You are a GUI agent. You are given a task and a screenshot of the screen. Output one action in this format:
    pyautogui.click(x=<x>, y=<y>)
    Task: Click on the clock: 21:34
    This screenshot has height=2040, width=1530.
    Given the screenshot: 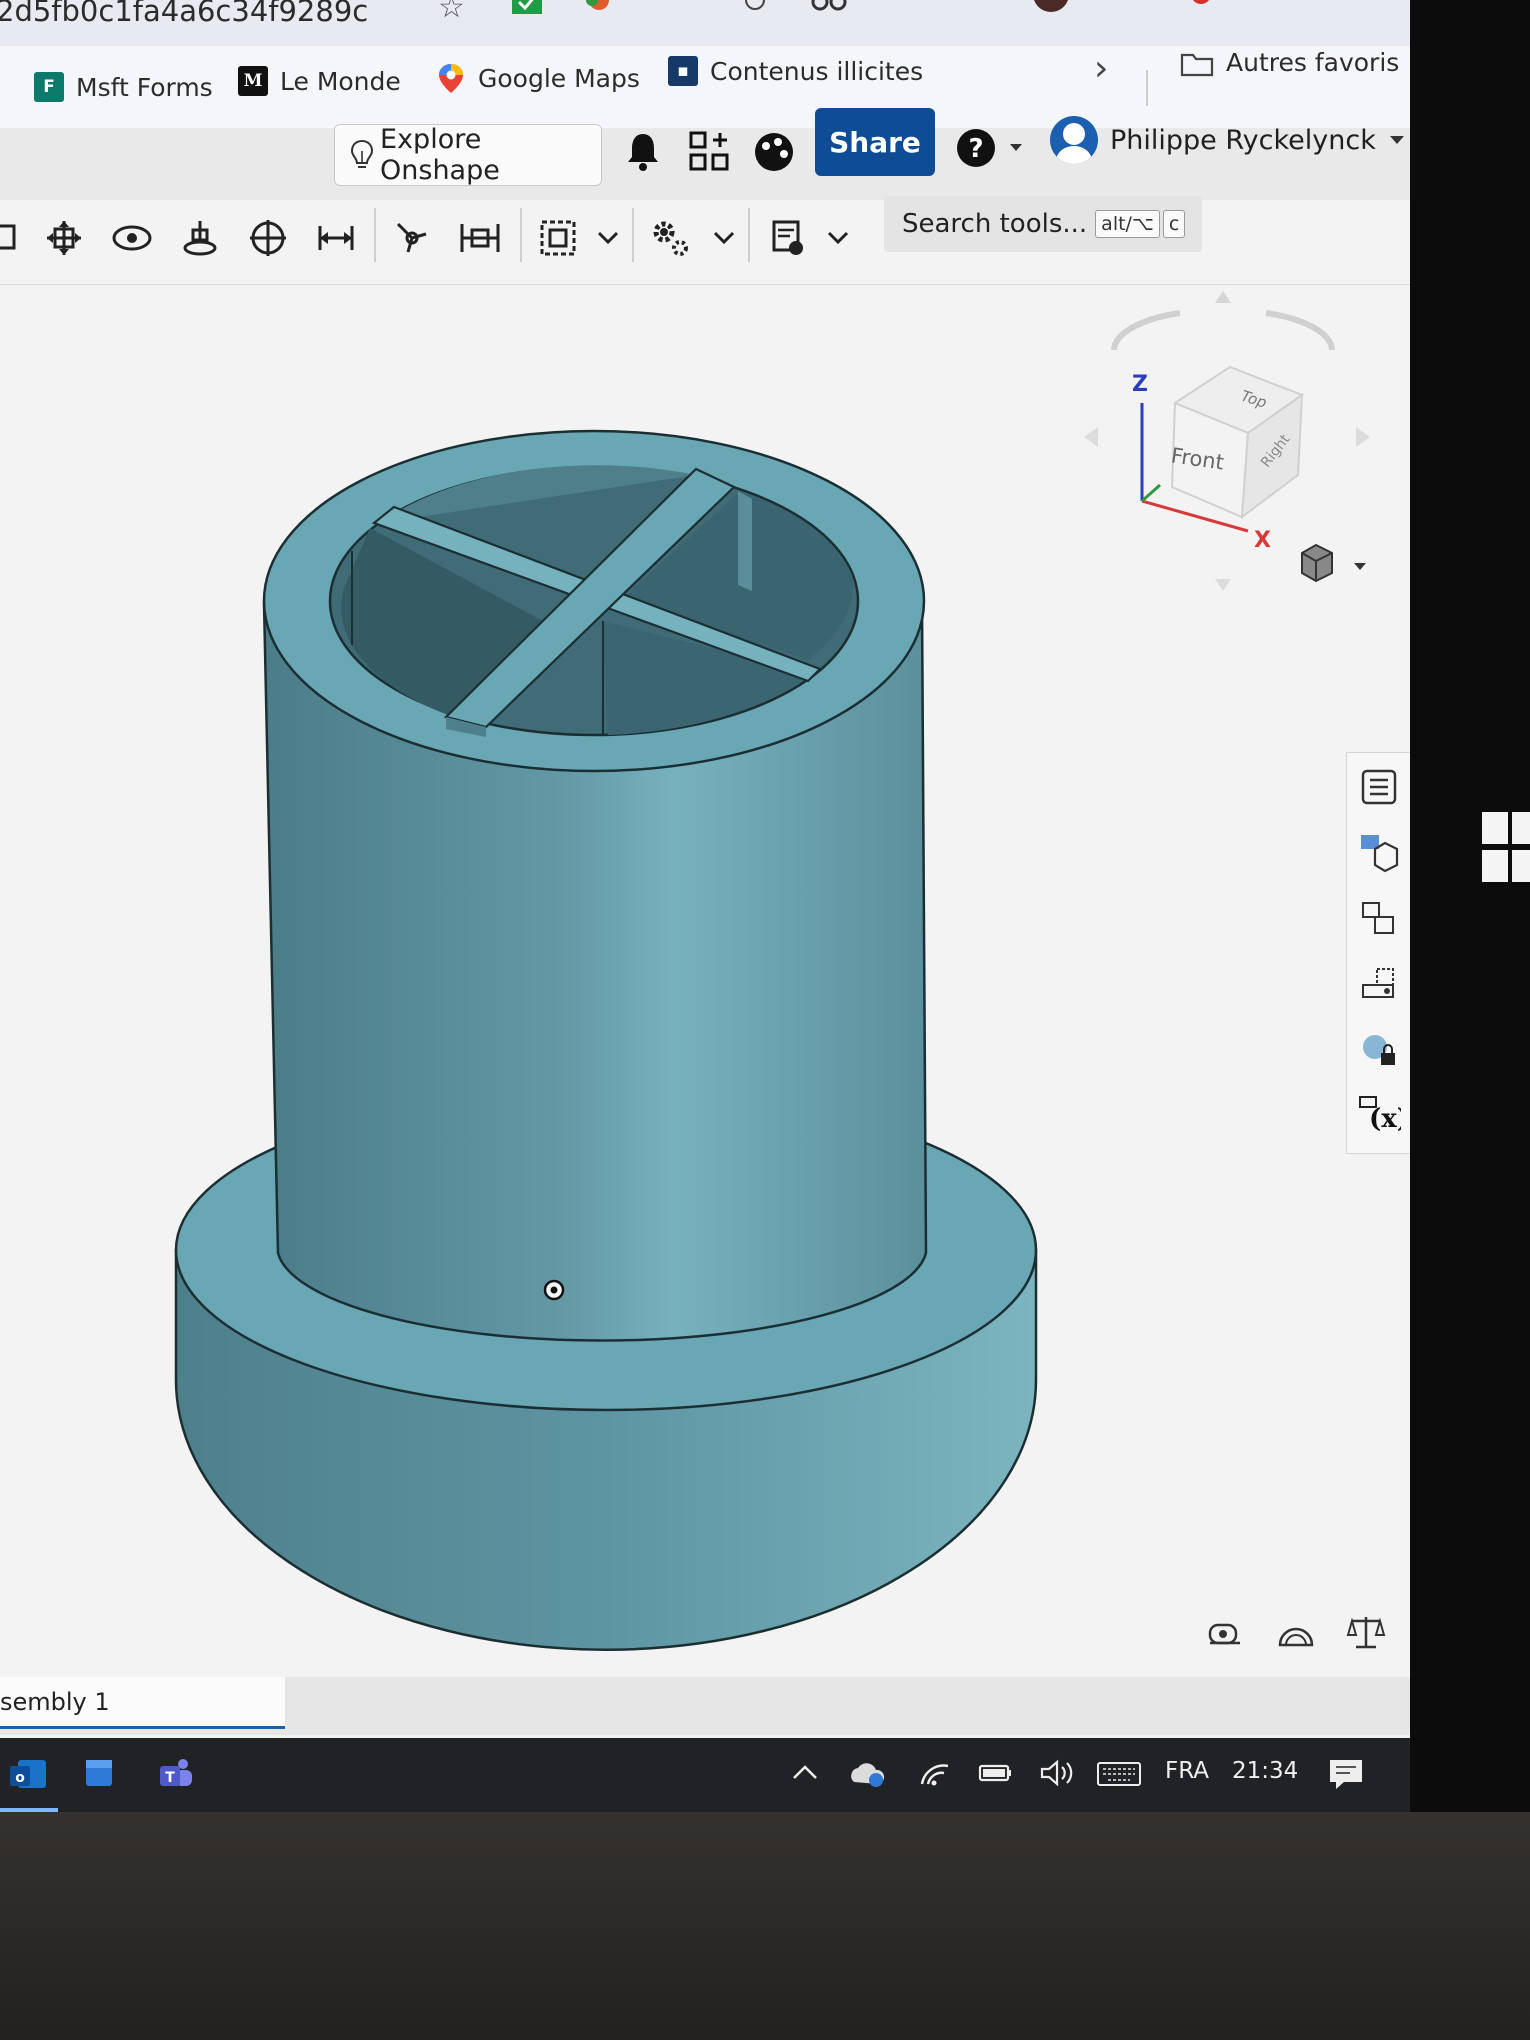 What is the action you would take?
    pyautogui.click(x=1265, y=1771)
    